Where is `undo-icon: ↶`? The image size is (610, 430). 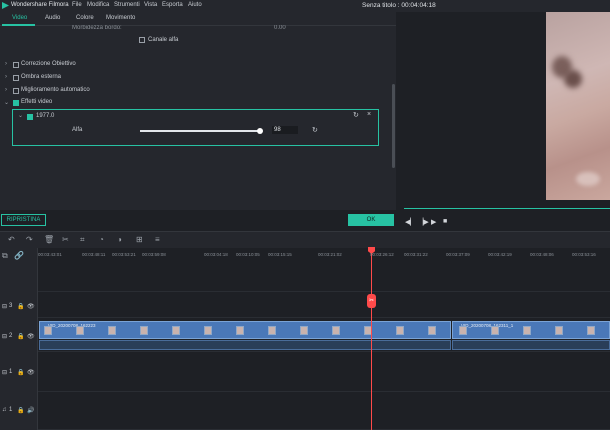 undo-icon: ↶ is located at coordinates (11, 239).